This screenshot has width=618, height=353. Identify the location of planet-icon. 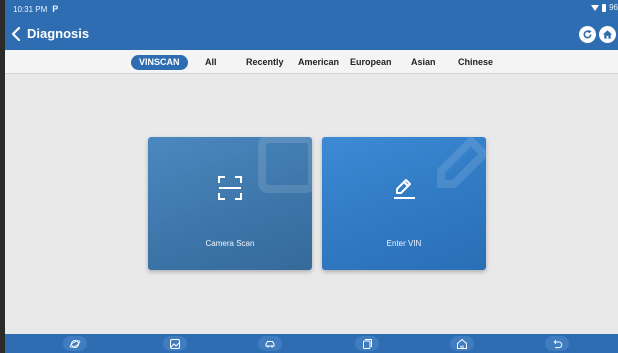
(75, 343).